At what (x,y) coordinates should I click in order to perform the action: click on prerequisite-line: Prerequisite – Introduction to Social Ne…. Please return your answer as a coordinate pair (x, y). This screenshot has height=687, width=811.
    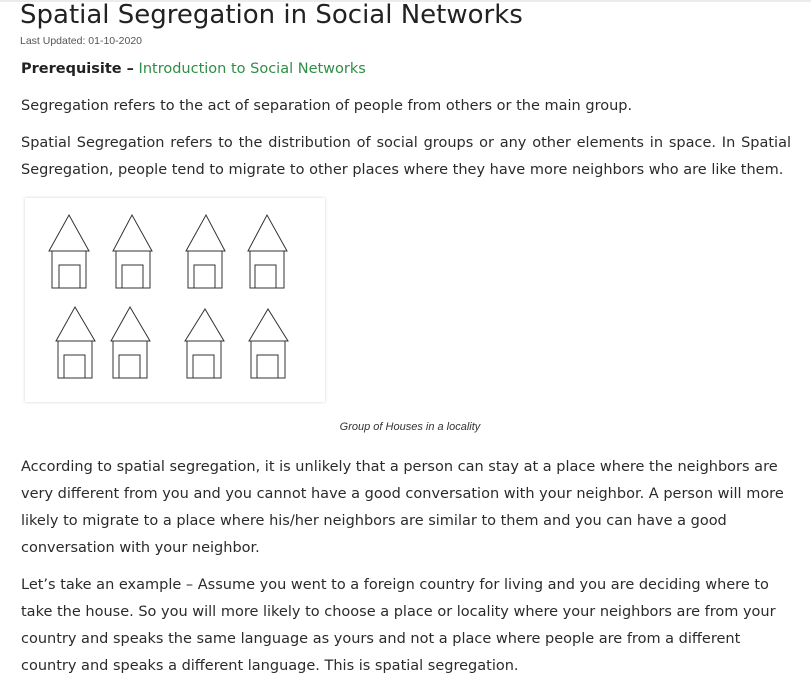
    Looking at the image, I should click on (193, 69).